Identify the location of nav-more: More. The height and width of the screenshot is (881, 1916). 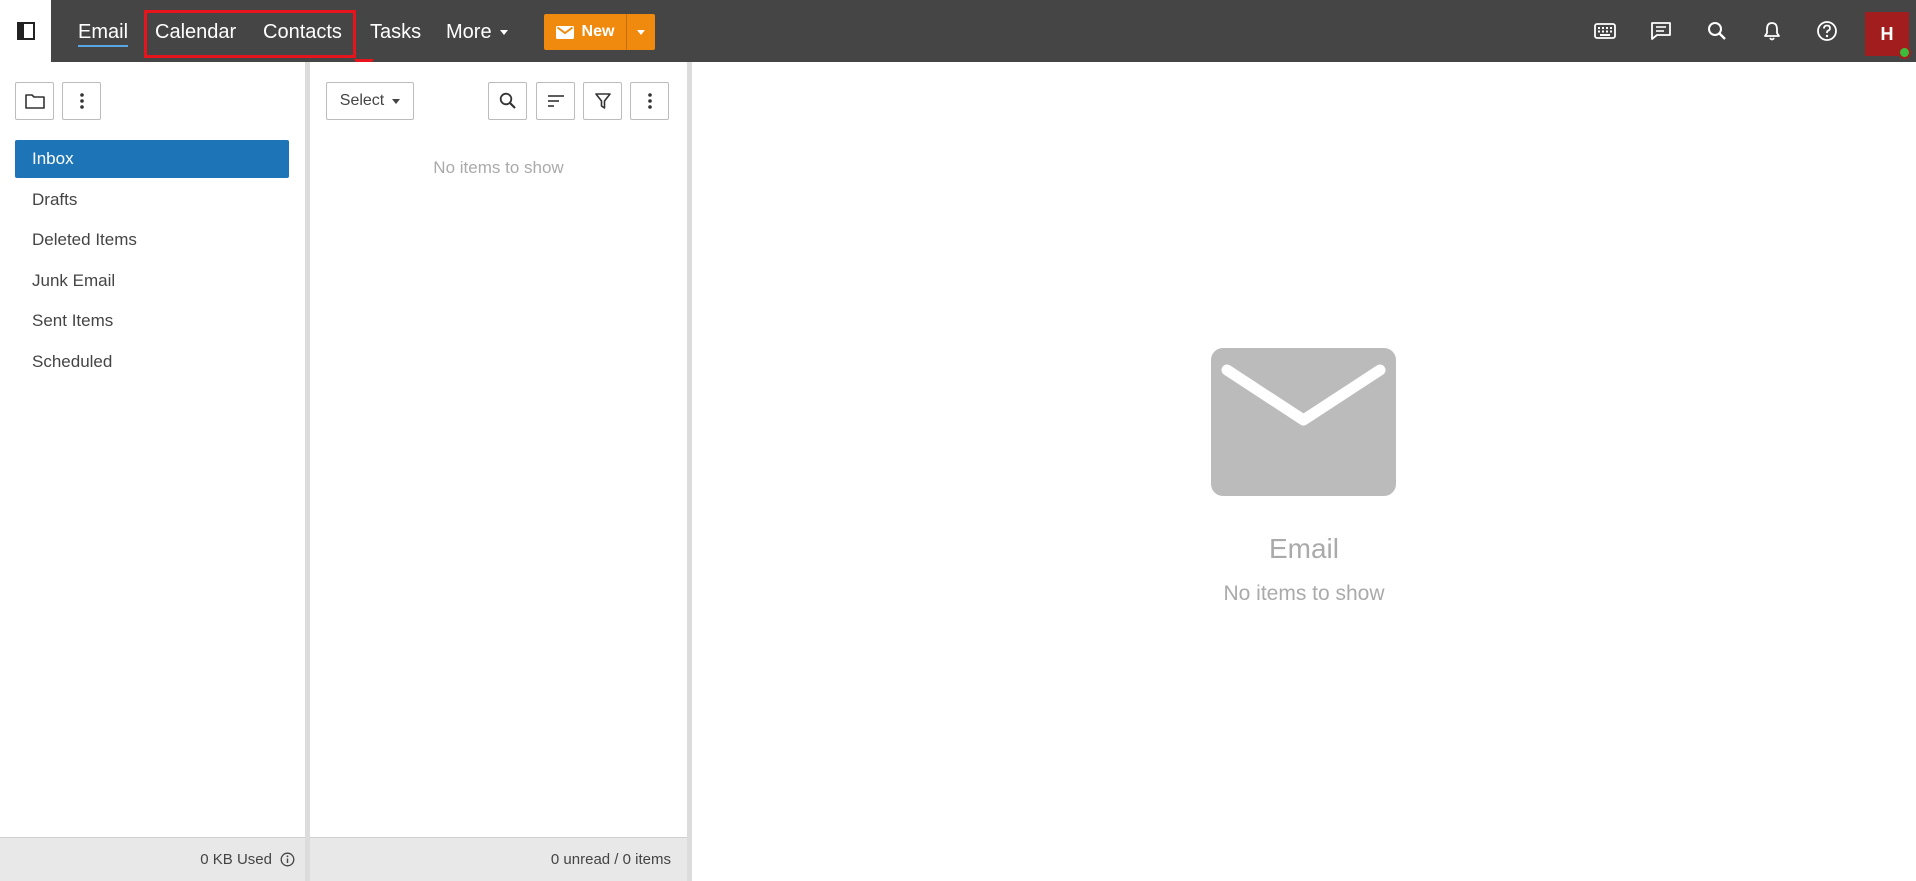
(477, 31).